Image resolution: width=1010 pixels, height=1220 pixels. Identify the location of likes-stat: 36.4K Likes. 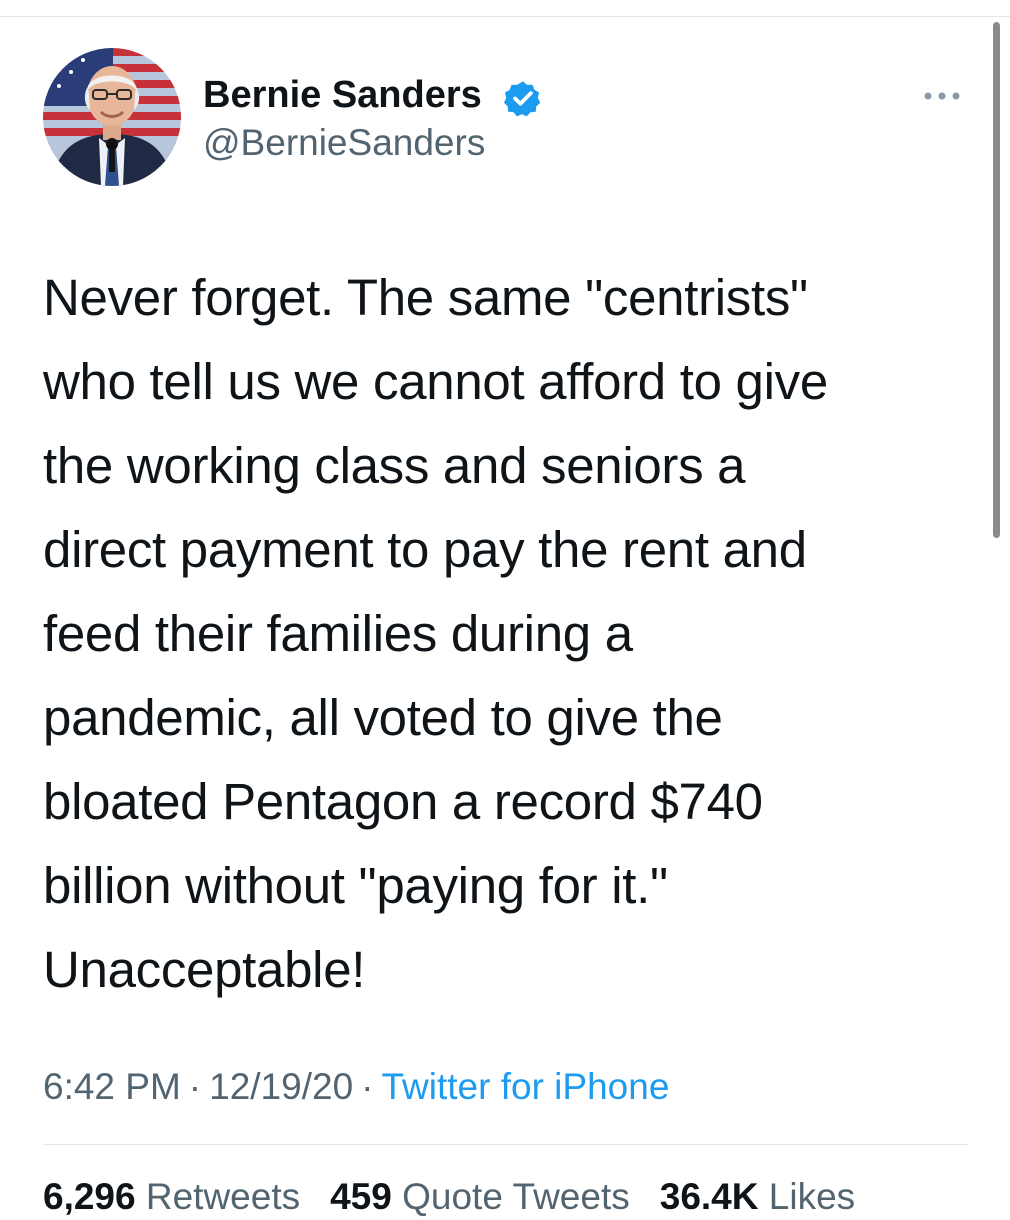
(757, 1196).